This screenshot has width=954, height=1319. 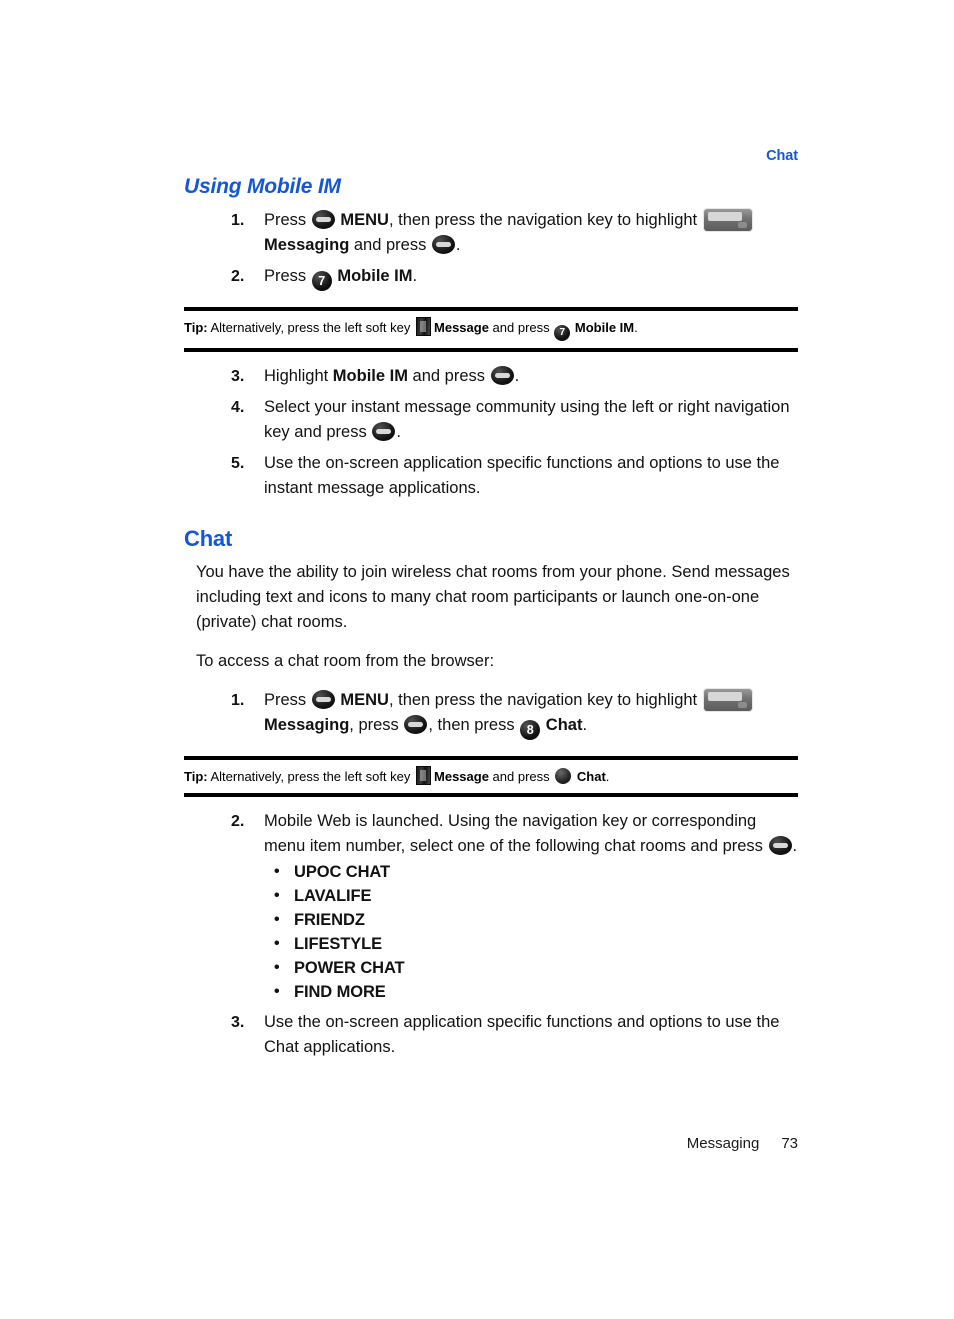 What do you see at coordinates (604, 328) in the screenshot?
I see `tip-target-label: Mobile IM` at bounding box center [604, 328].